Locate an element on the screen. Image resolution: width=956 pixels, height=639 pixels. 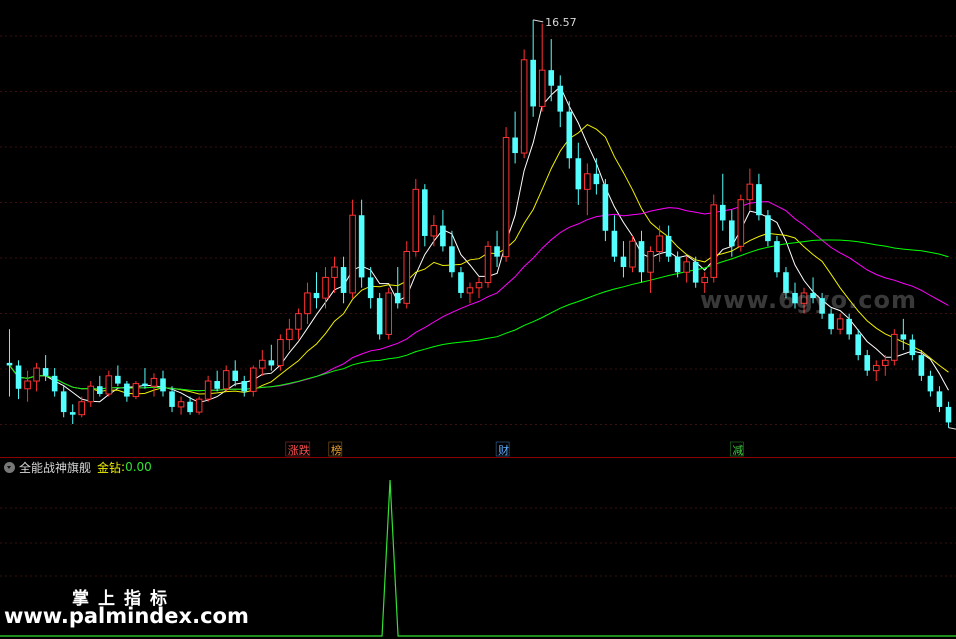
event-label: 减 is located at coordinates (737, 450).